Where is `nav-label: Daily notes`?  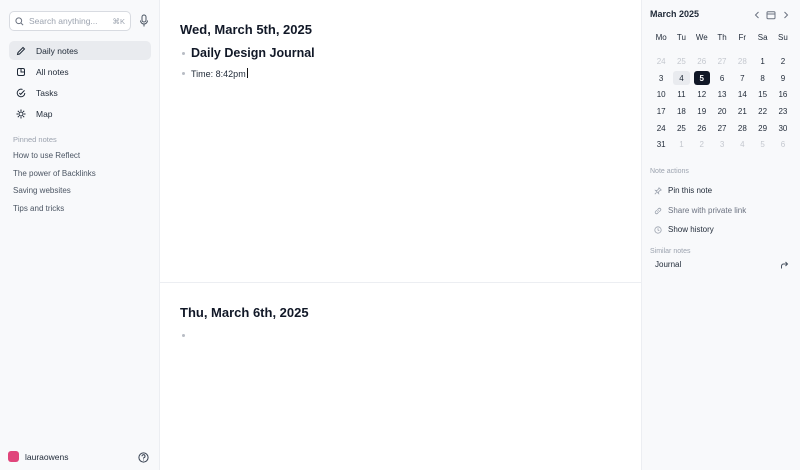
nav-label: Daily notes is located at coordinates (57, 50).